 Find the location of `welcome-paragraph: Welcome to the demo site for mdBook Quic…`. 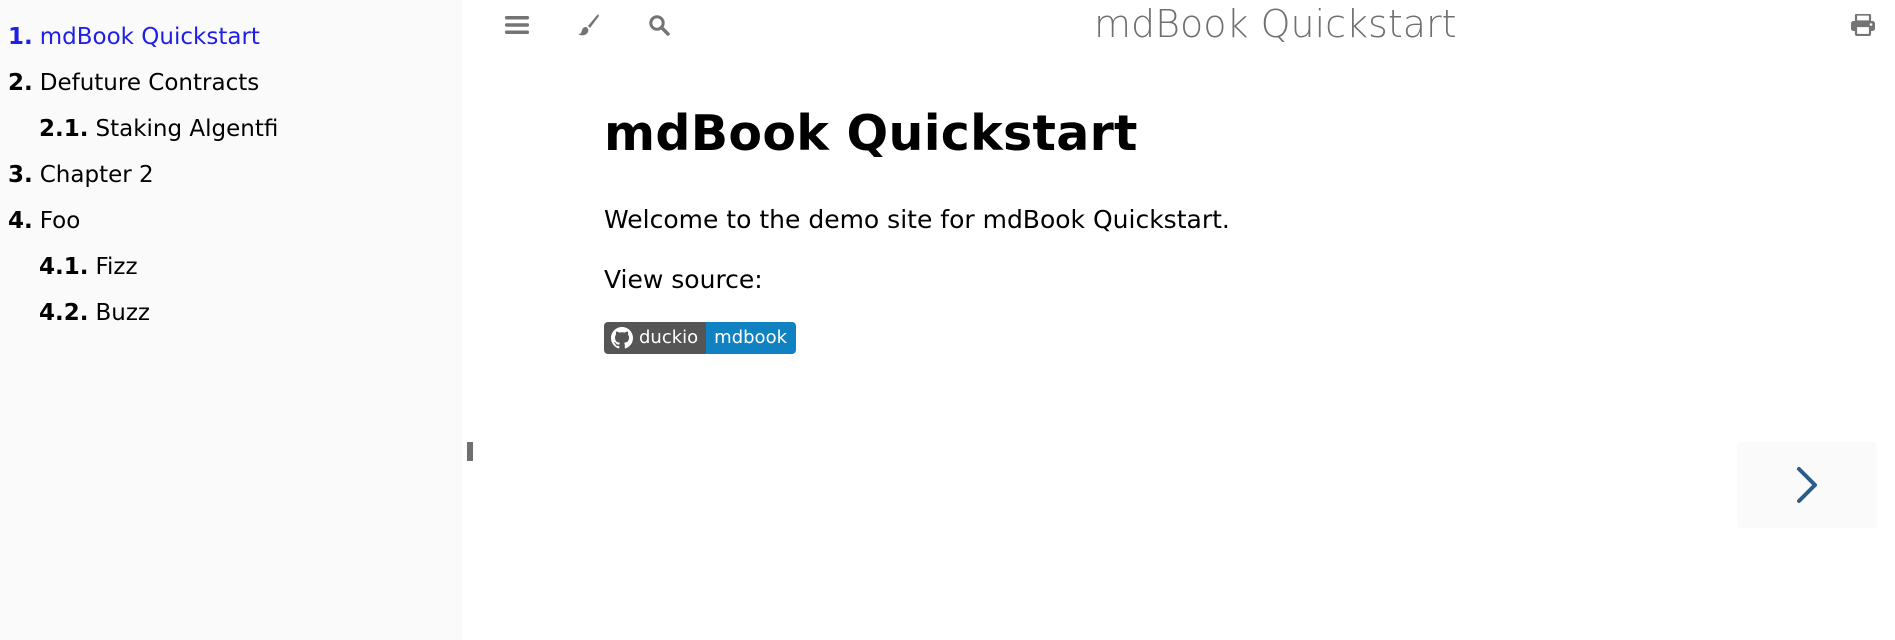

welcome-paragraph: Welcome to the demo site for mdBook Quic… is located at coordinates (917, 219).